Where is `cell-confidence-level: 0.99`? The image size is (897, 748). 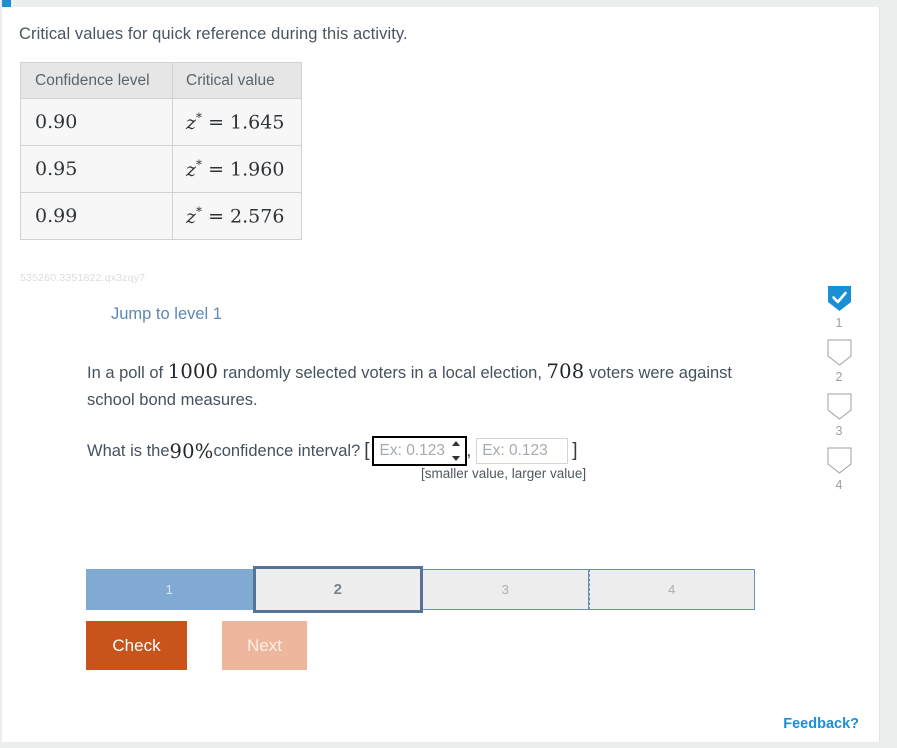 cell-confidence-level: 0.99 is located at coordinates (96, 216).